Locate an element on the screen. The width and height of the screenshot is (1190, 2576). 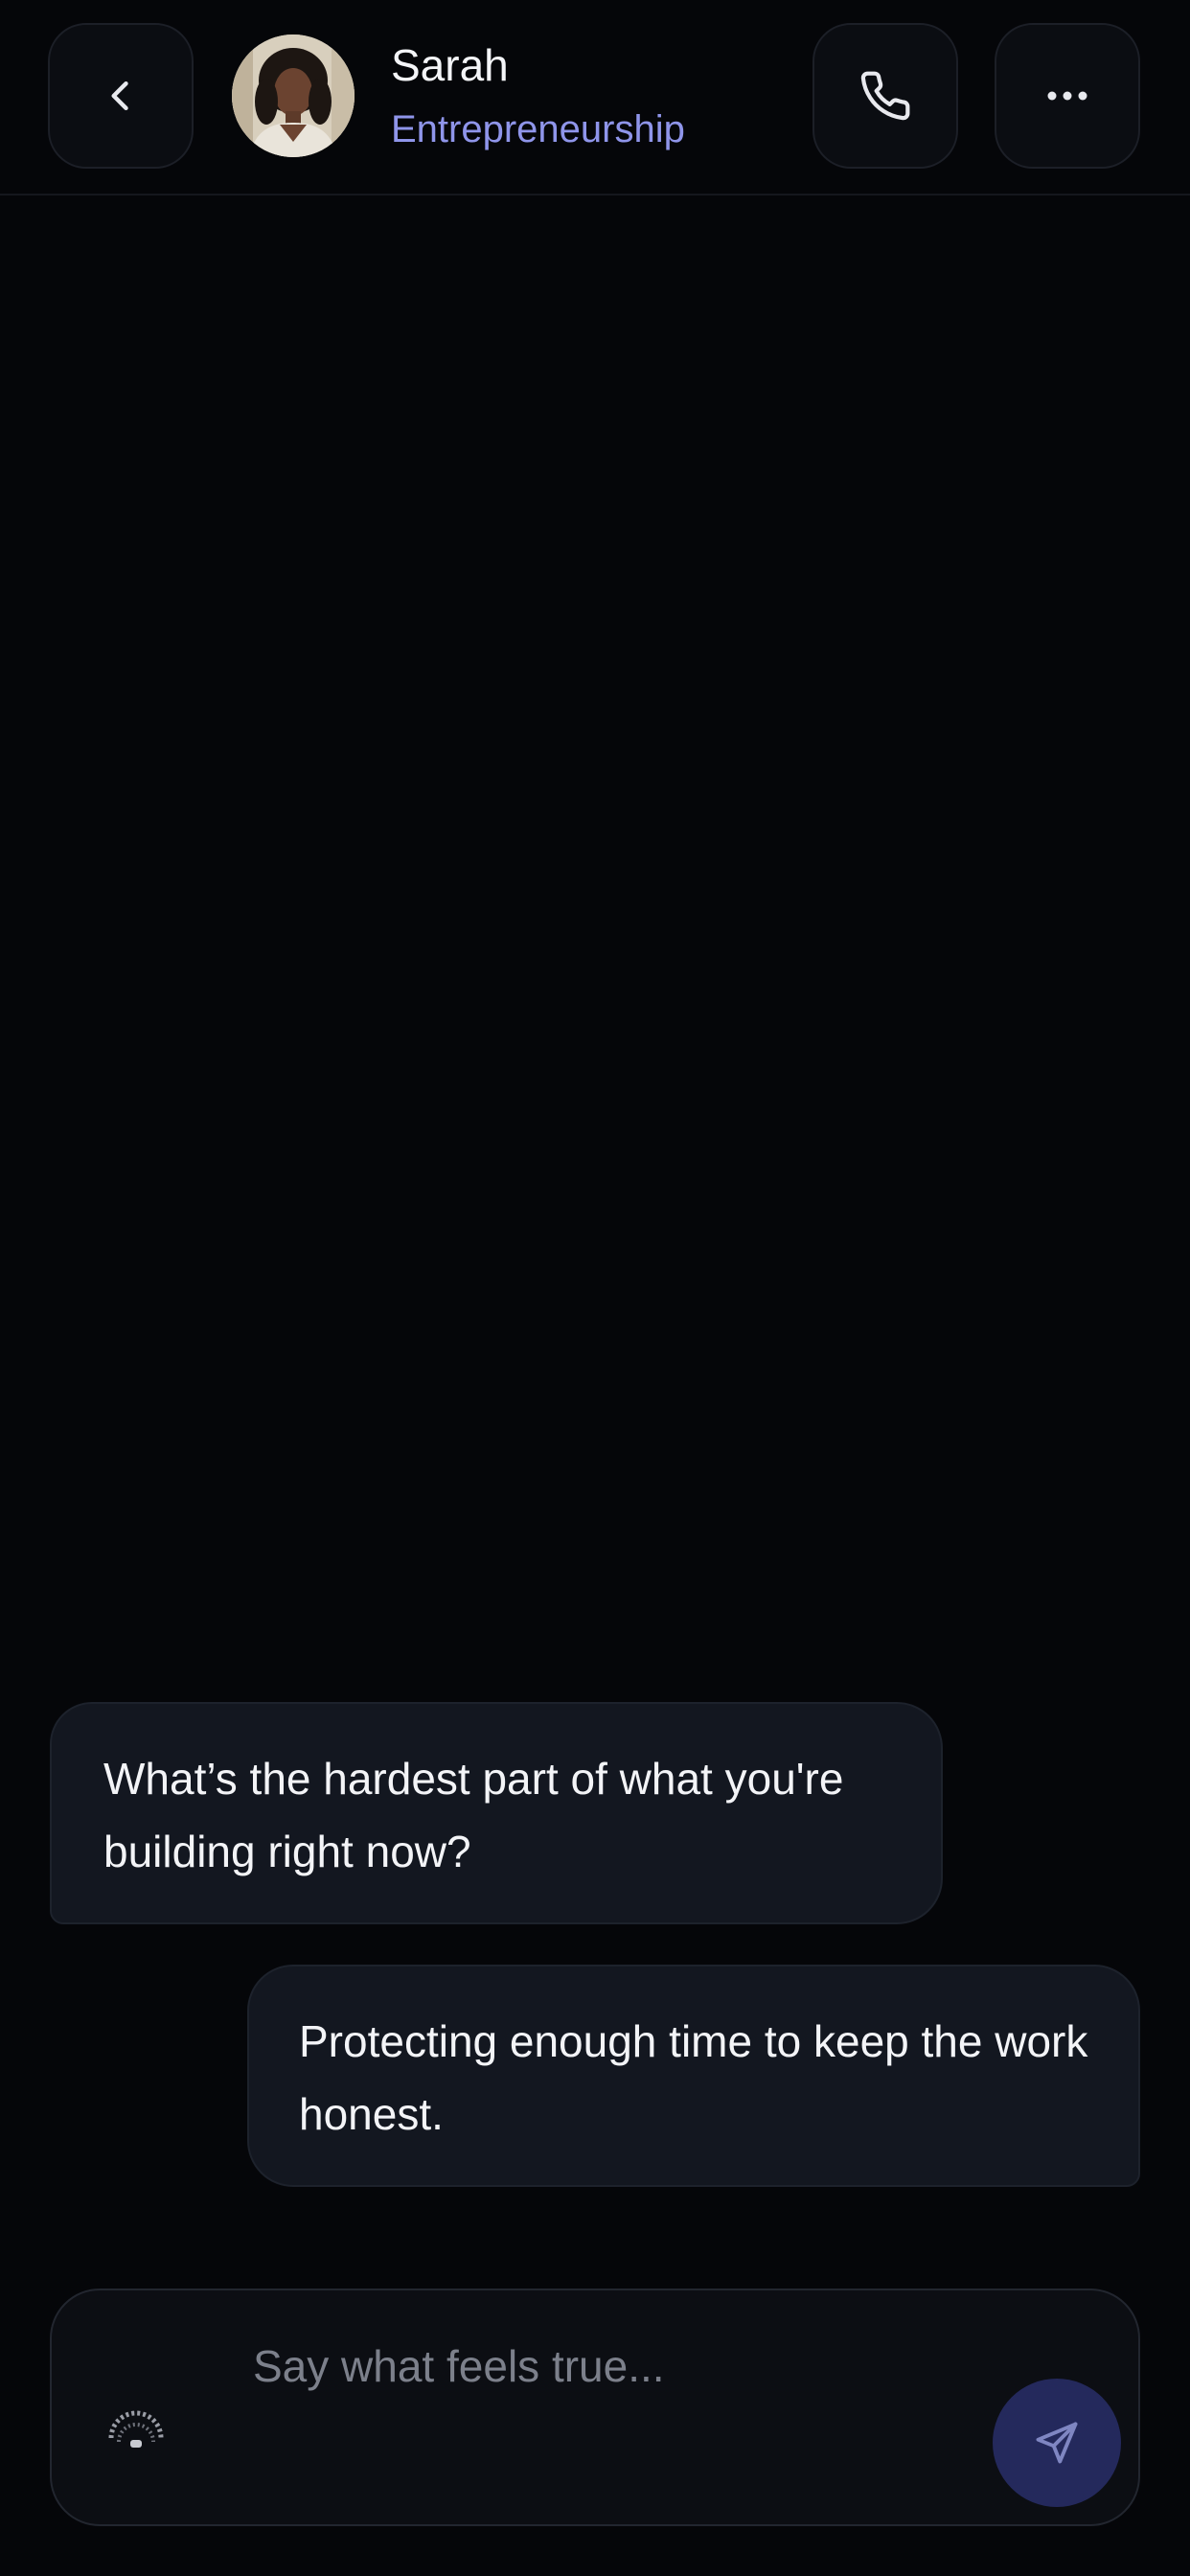
phone-icon is located at coordinates (885, 96).